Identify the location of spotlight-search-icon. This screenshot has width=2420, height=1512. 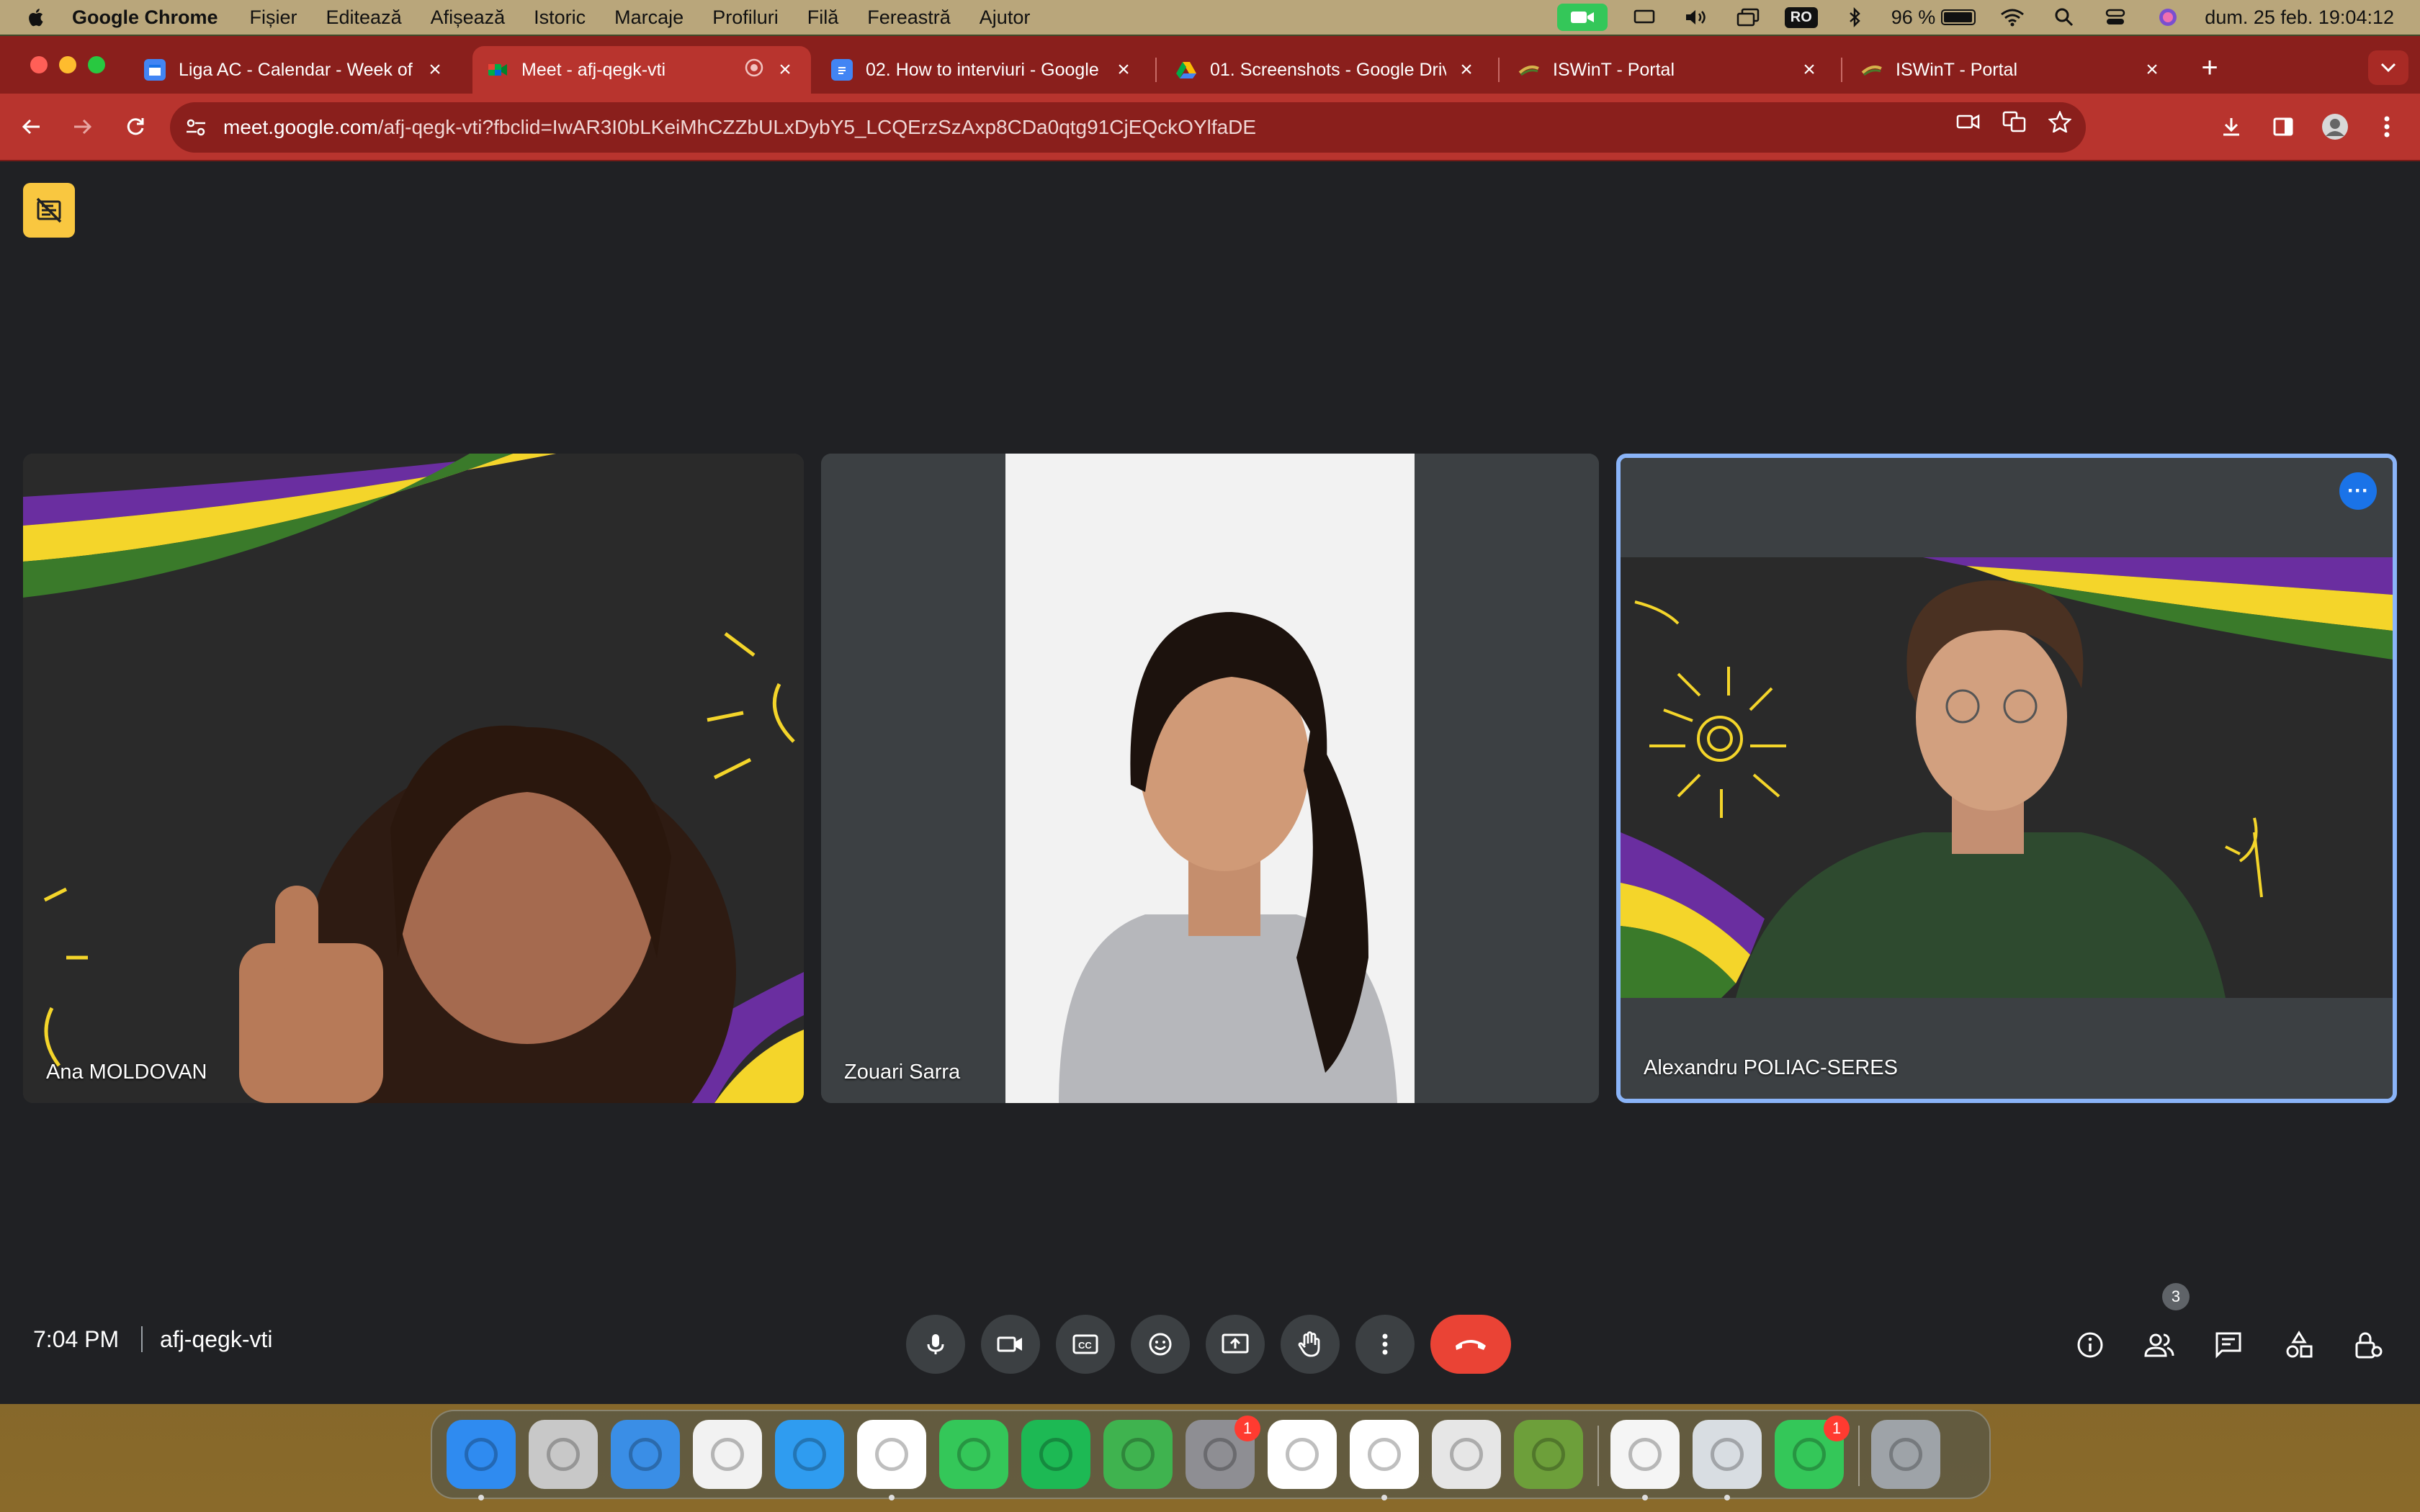
(2064, 17).